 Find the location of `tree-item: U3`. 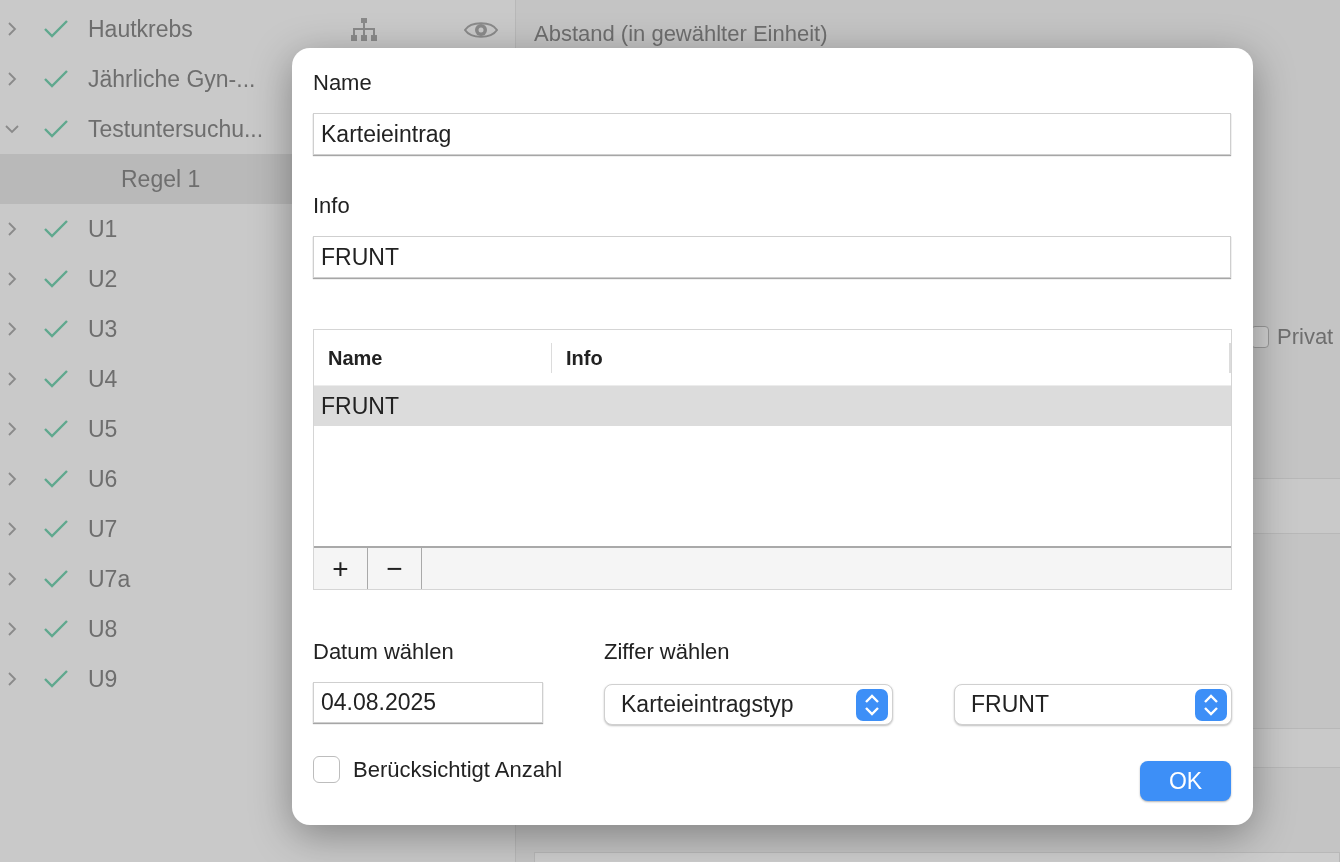

tree-item: U3 is located at coordinates (103, 329).